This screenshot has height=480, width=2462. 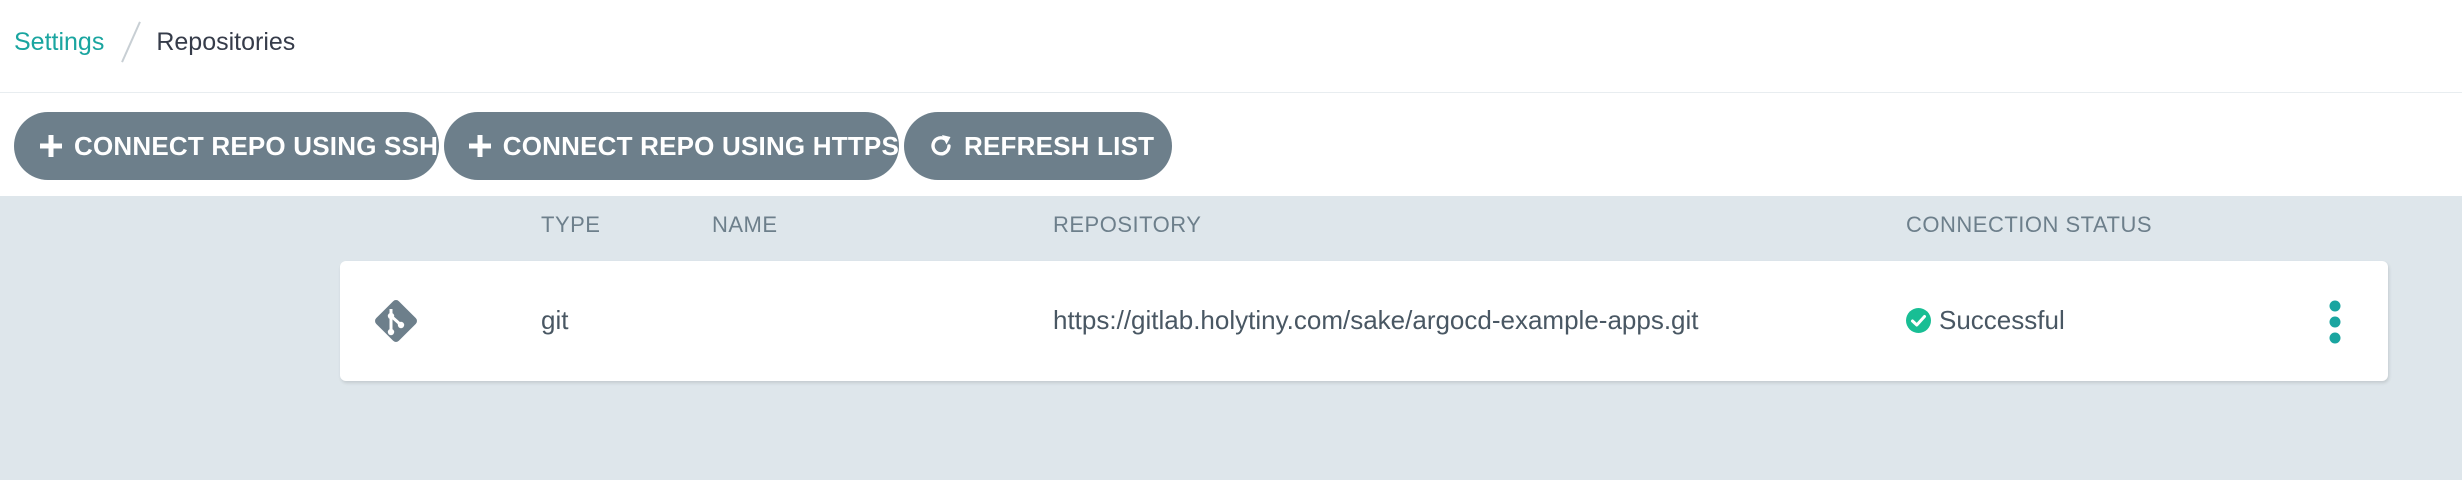 I want to click on connect-repo-ssh-label: CONNECT REPO USING SSH, so click(x=256, y=145).